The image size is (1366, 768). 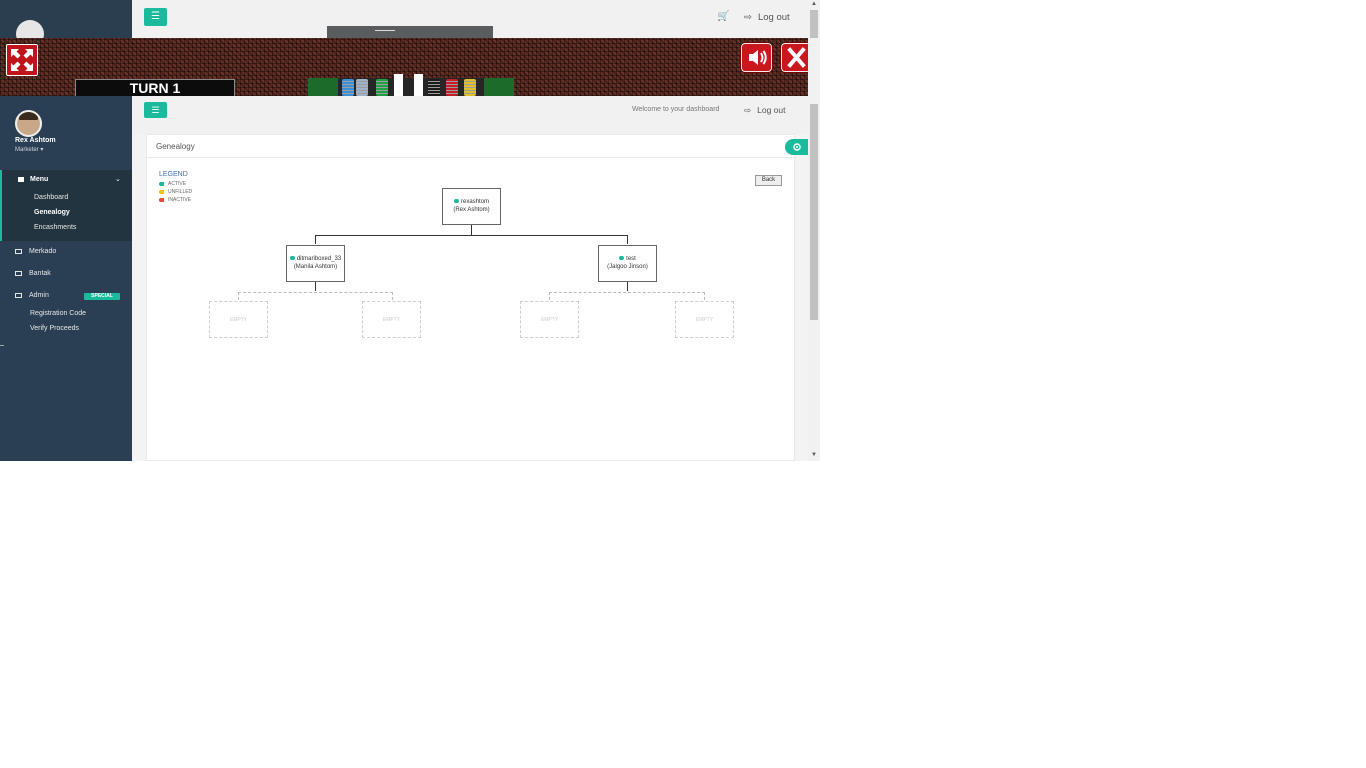 What do you see at coordinates (21, 179) in the screenshot?
I see `grid-icon` at bounding box center [21, 179].